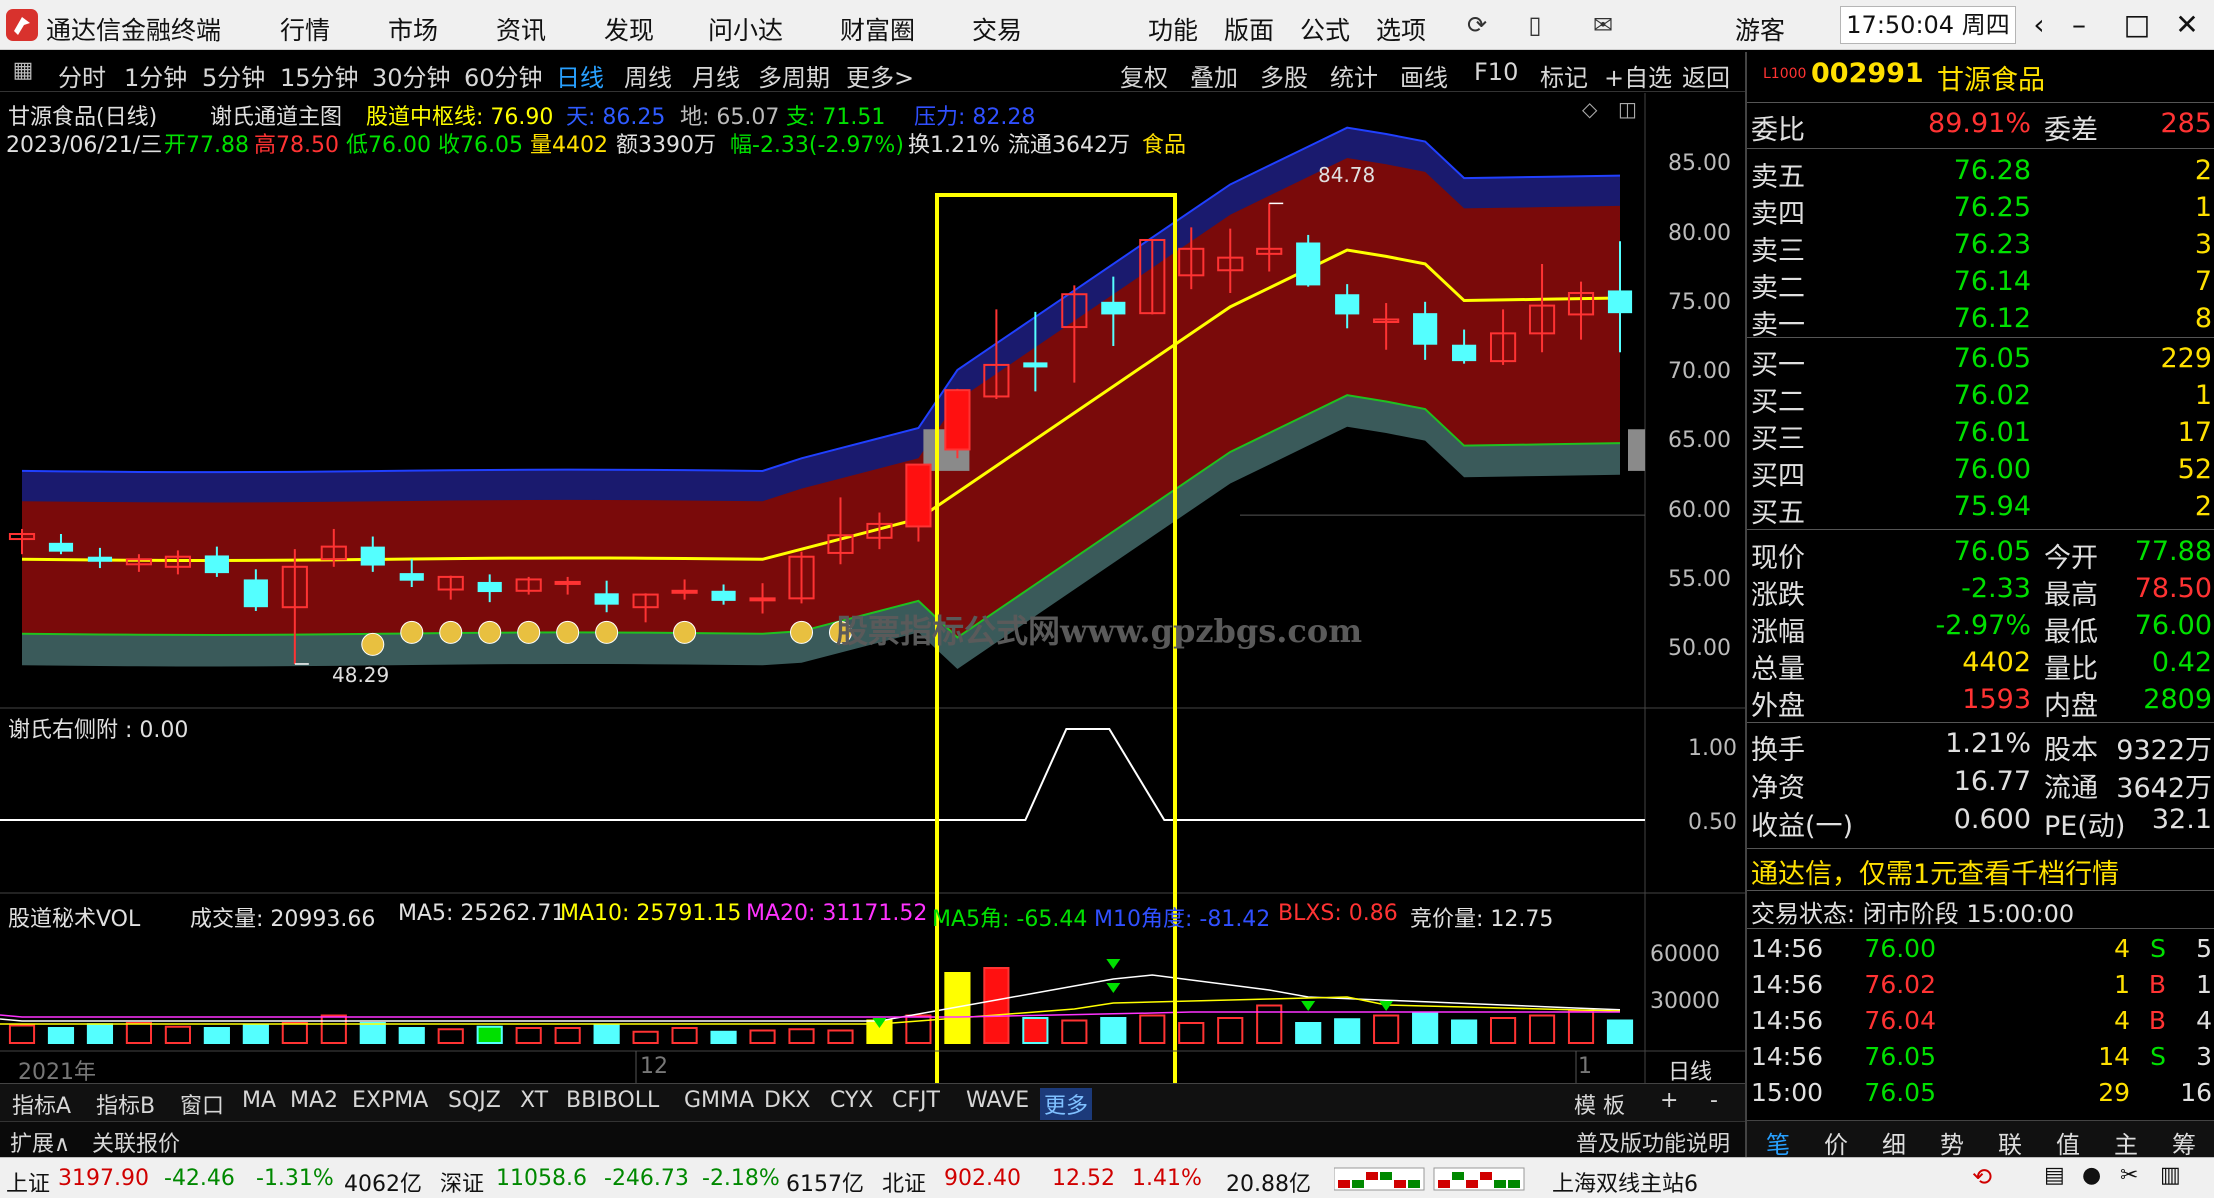 This screenshot has height=1198, width=2214. I want to click on tab-indicator-a: 指标A, so click(41, 1104).